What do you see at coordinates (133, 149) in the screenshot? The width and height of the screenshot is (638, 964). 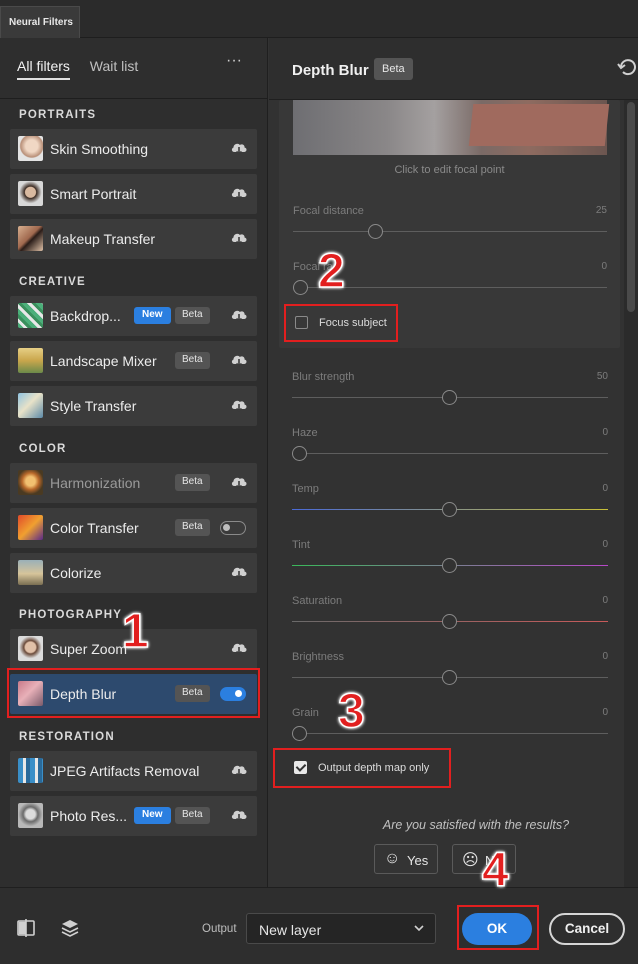 I see `filter-skin-smoothing: Skin Smoothing` at bounding box center [133, 149].